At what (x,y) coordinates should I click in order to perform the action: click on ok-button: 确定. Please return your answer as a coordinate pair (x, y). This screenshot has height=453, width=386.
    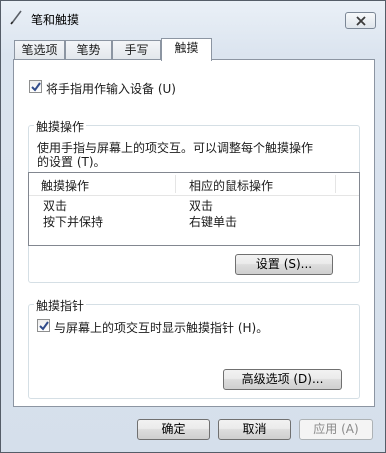
    Looking at the image, I should click on (173, 429).